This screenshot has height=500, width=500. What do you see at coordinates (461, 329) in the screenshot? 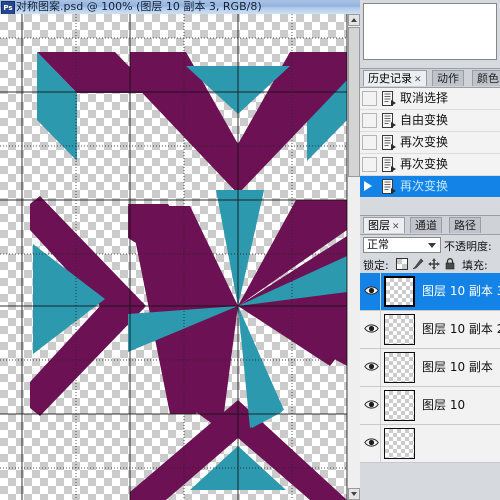
I see `layer-name: 图层 10 副本 2` at bounding box center [461, 329].